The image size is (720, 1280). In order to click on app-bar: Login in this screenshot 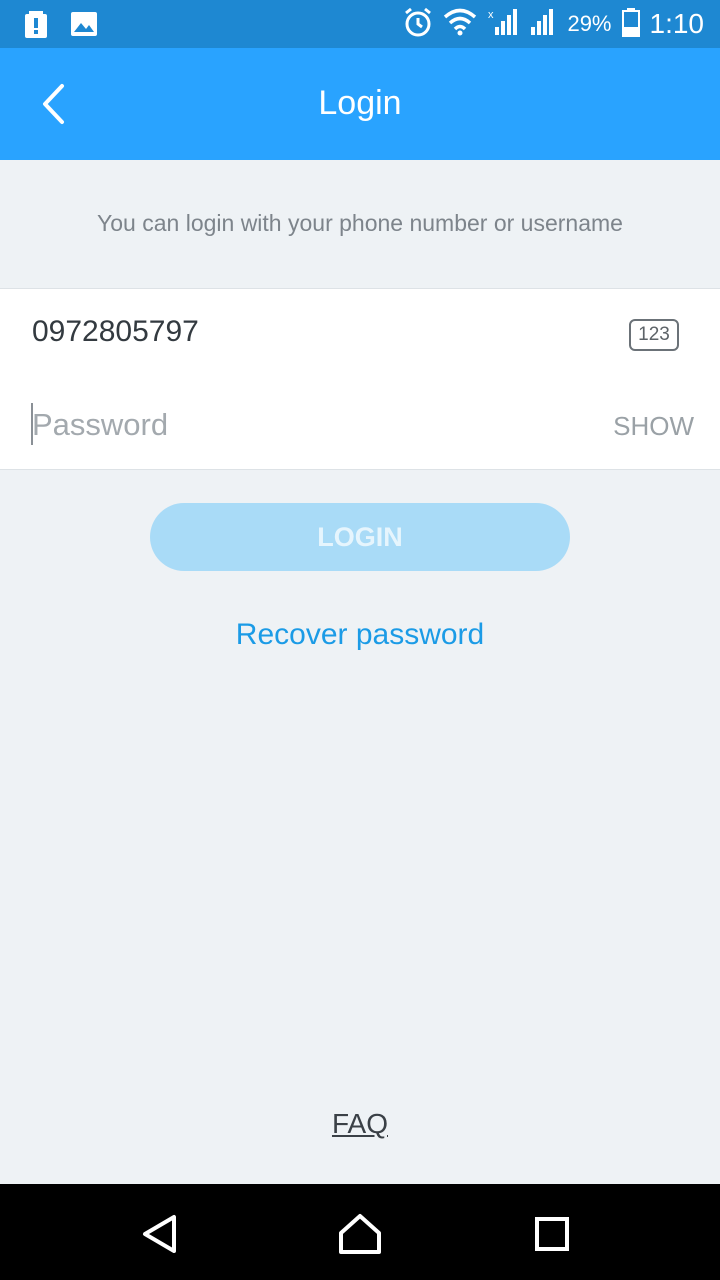, I will do `click(360, 104)`.